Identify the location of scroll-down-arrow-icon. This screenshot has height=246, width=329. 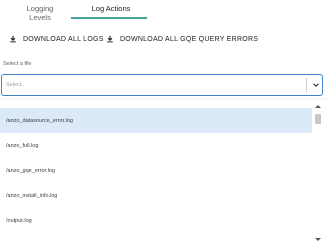
(318, 239).